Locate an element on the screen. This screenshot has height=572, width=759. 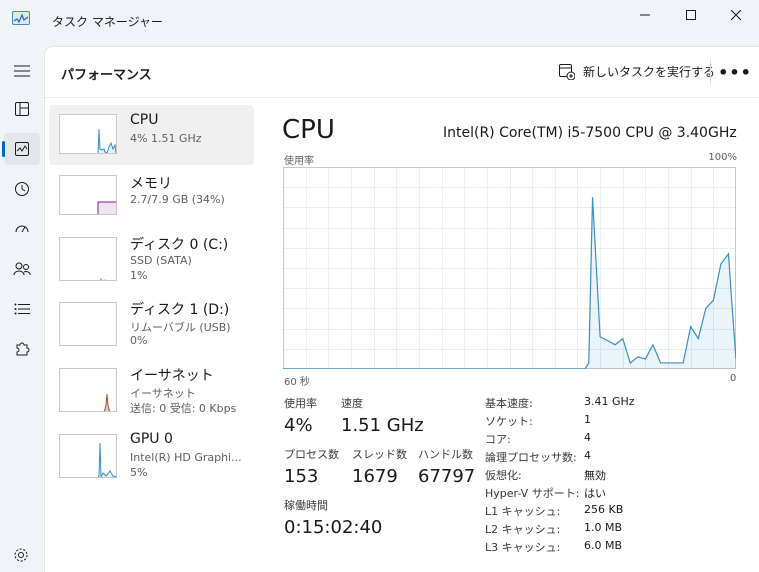
info-key: コア: is located at coordinates (498, 439).